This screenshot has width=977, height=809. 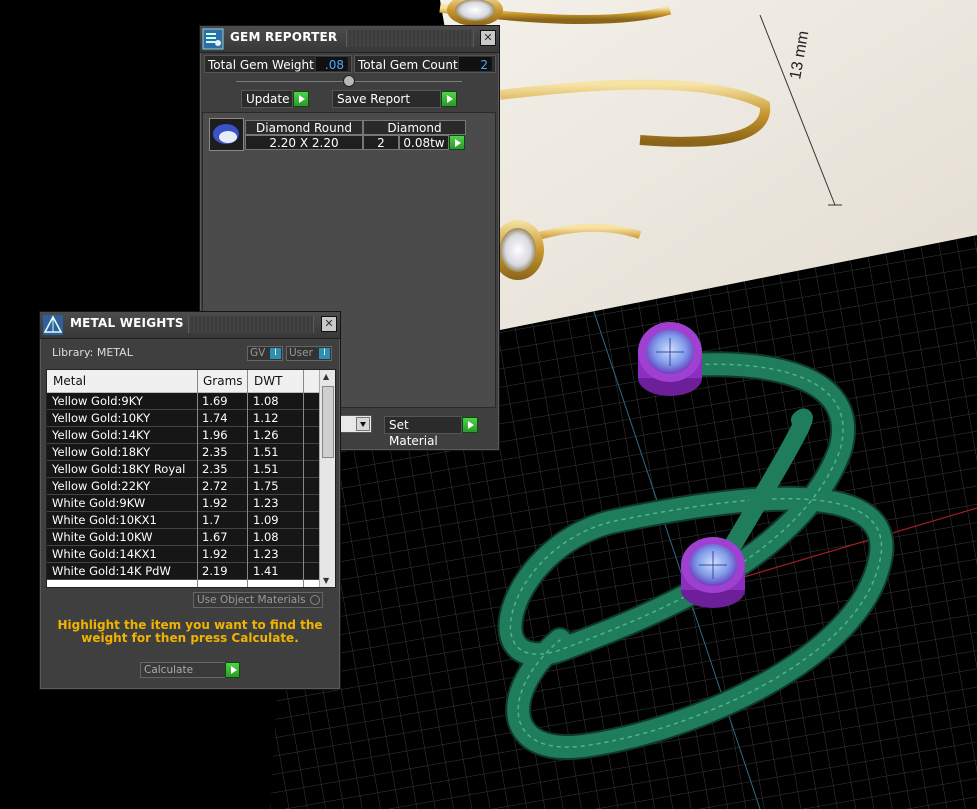 What do you see at coordinates (232, 670) in the screenshot?
I see `calculate-go-icon` at bounding box center [232, 670].